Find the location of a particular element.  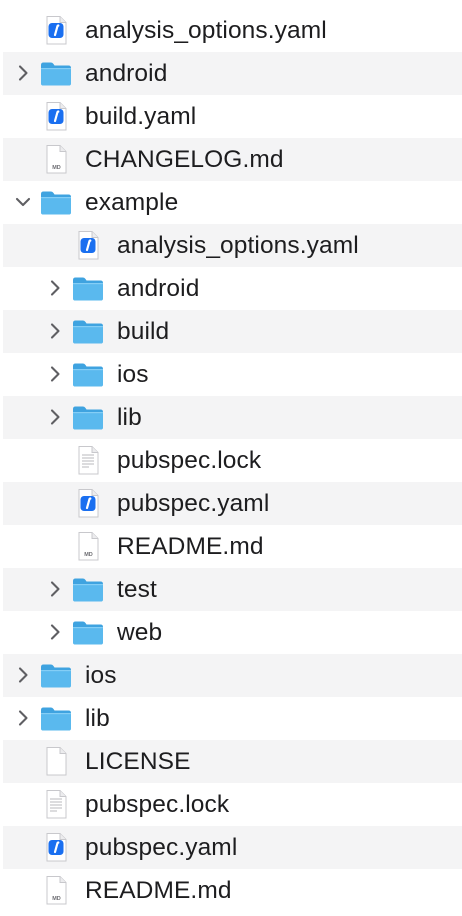

file-row: test is located at coordinates (231, 589).